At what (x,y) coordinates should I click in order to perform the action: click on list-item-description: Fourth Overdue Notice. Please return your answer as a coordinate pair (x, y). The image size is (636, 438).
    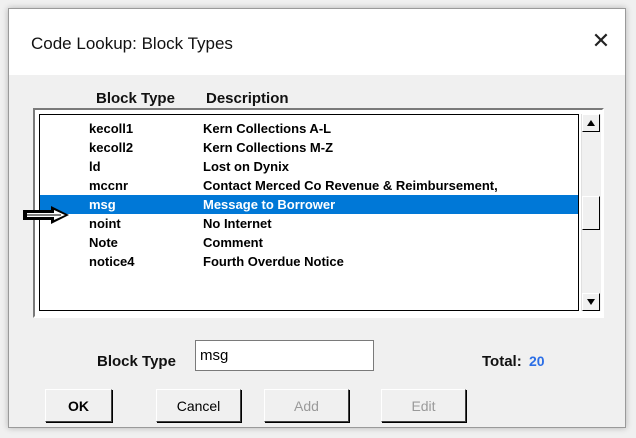
    Looking at the image, I should click on (273, 261).